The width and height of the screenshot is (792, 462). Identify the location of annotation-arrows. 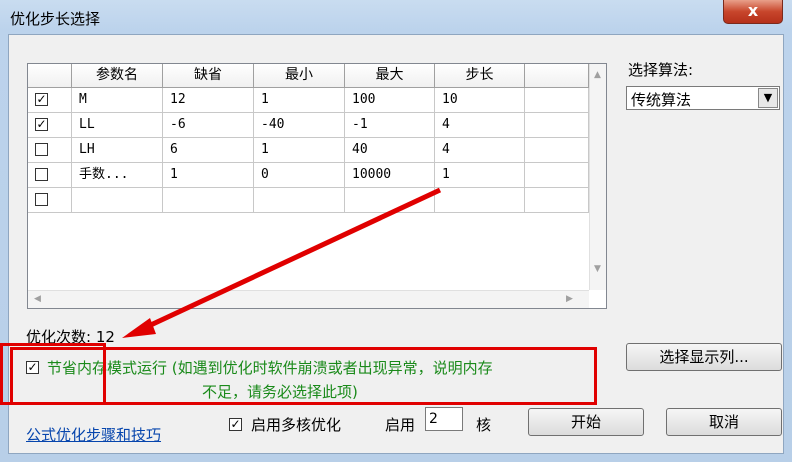
(282, 262).